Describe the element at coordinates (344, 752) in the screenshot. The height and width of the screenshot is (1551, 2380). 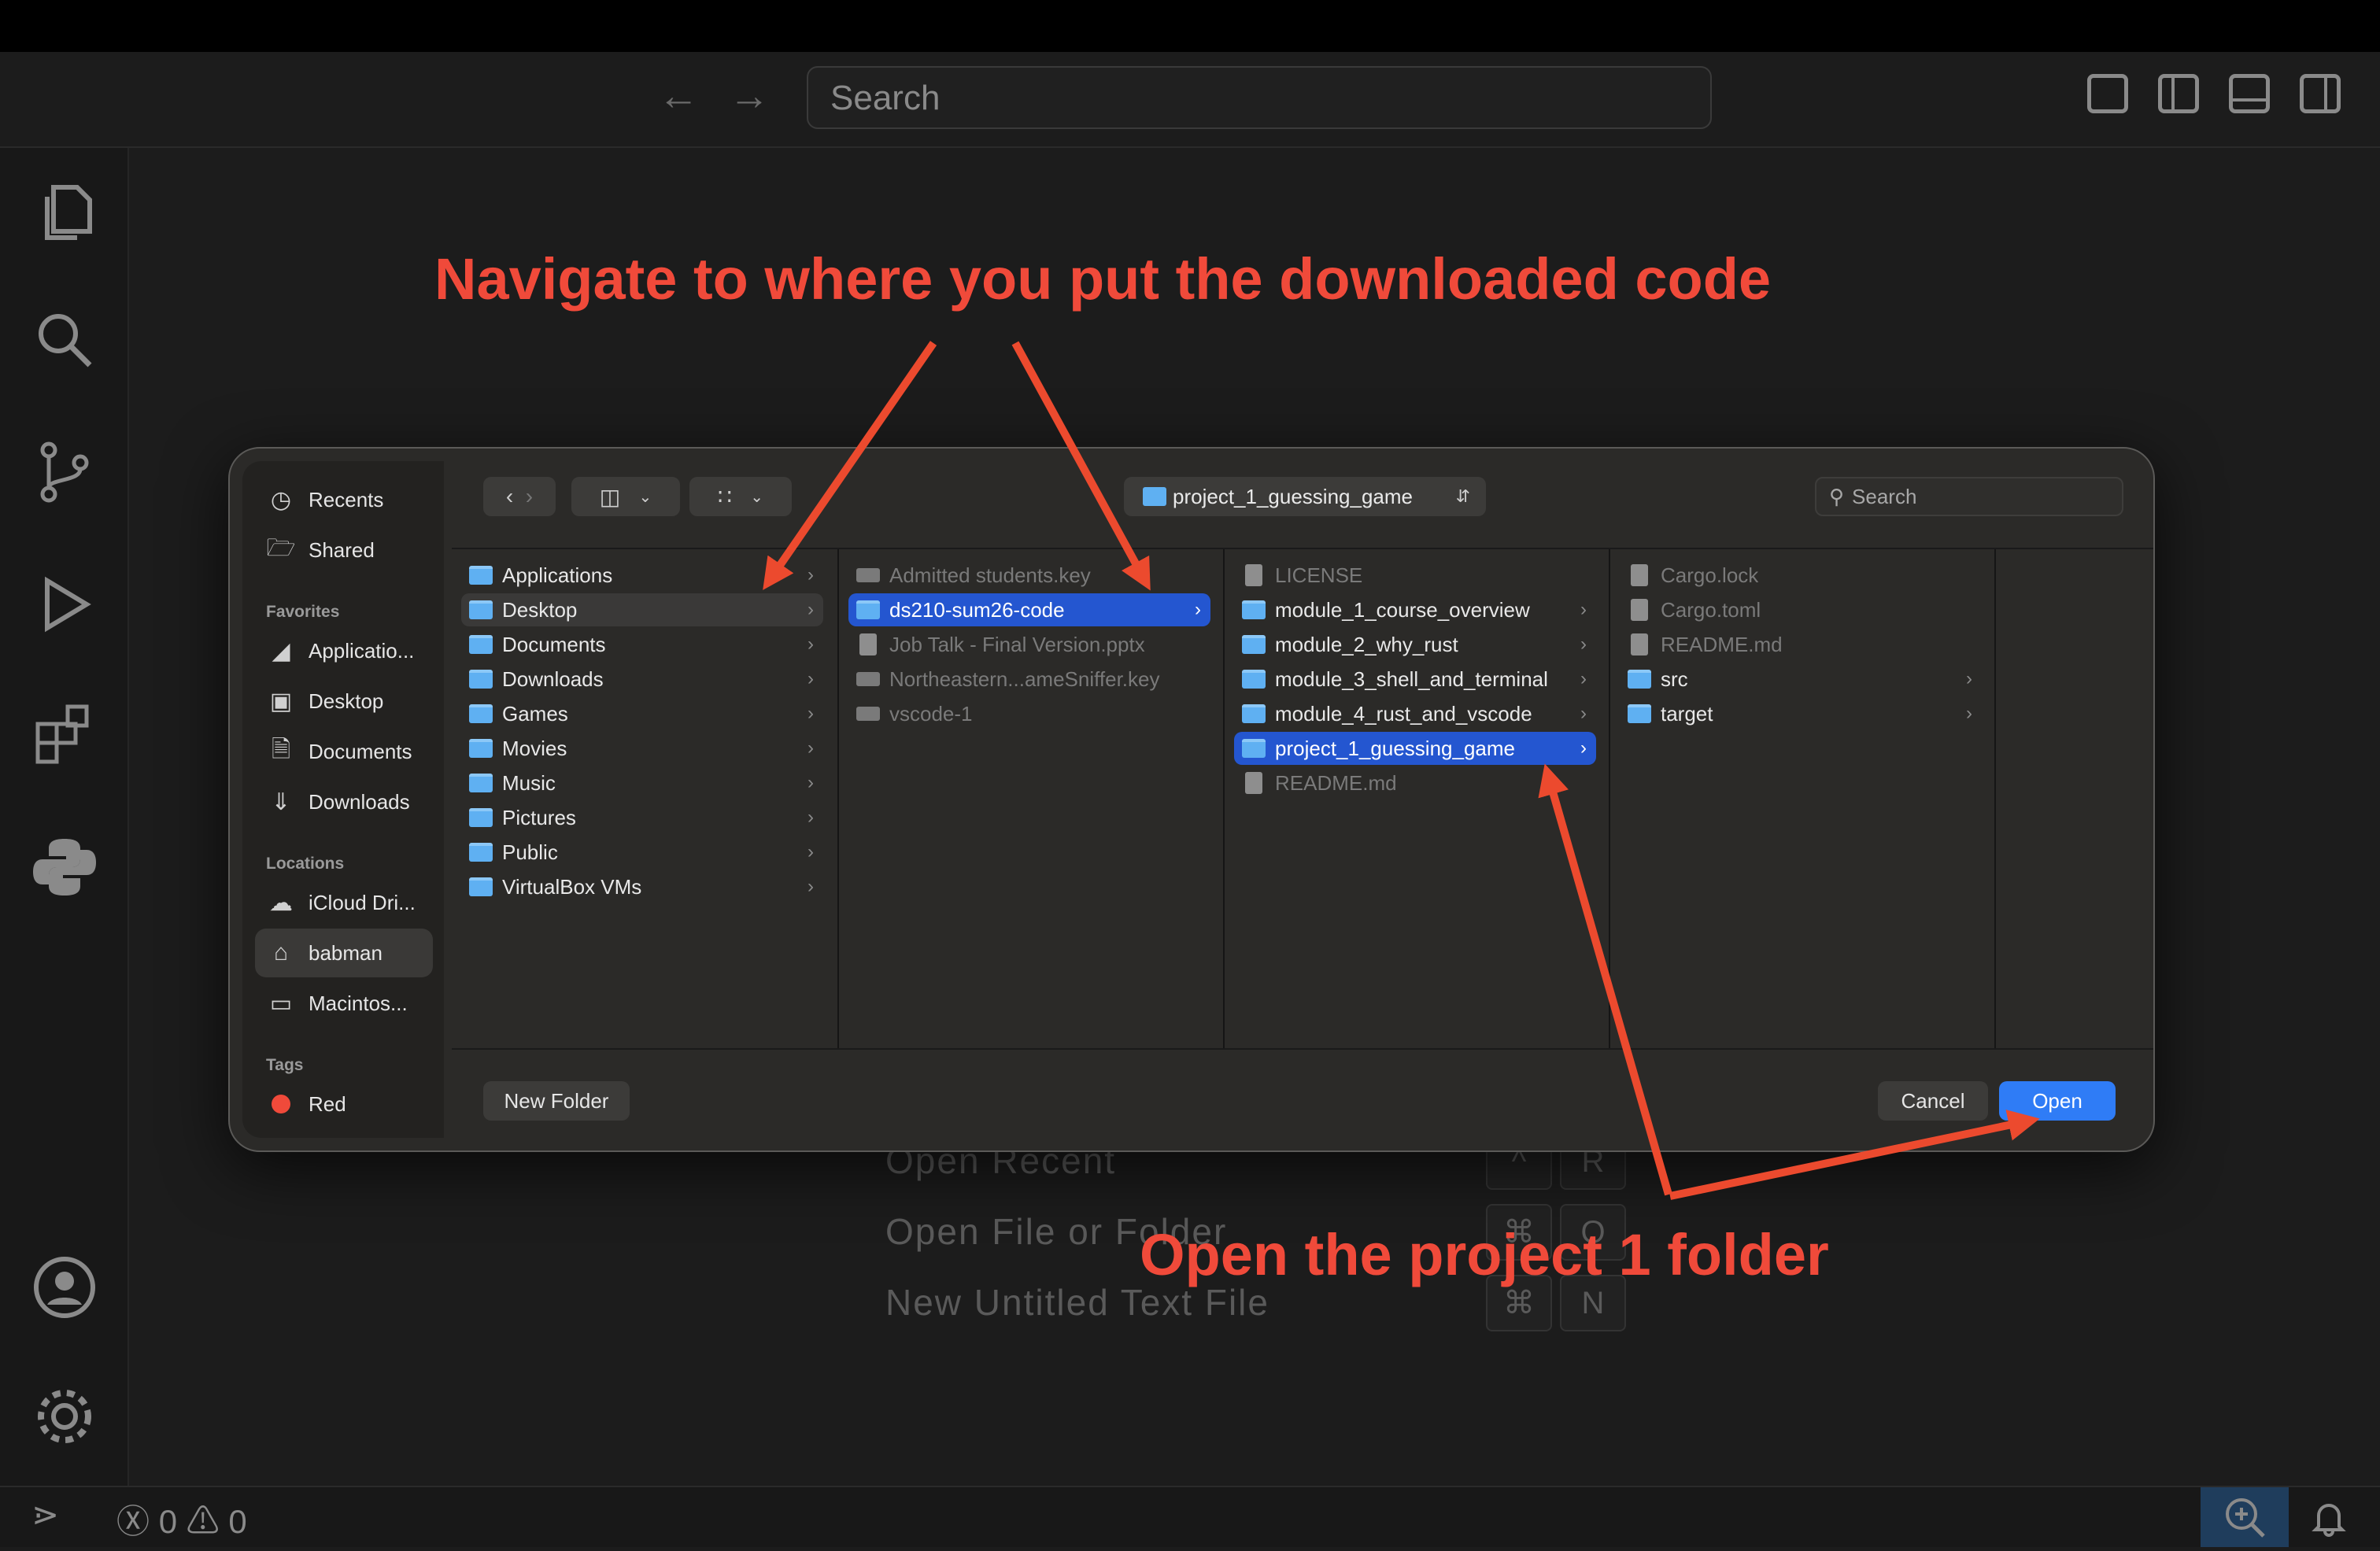
I see `sidebar-item-documents: 🗎 Documents` at that location.